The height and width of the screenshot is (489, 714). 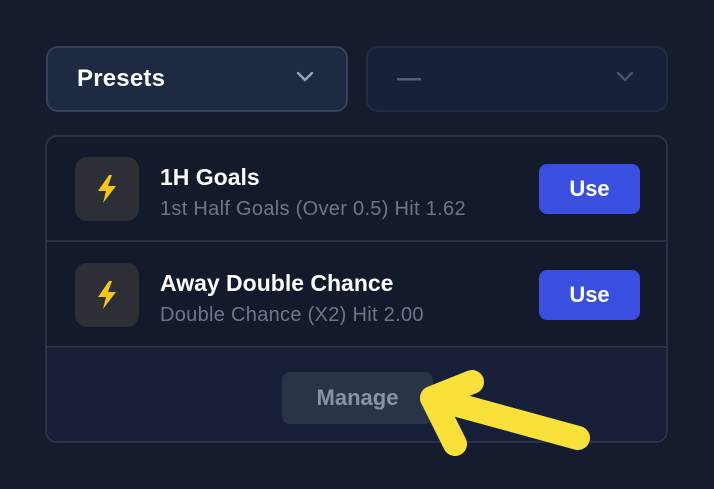 What do you see at coordinates (277, 283) in the screenshot?
I see `preset-title: Away Double Chance` at bounding box center [277, 283].